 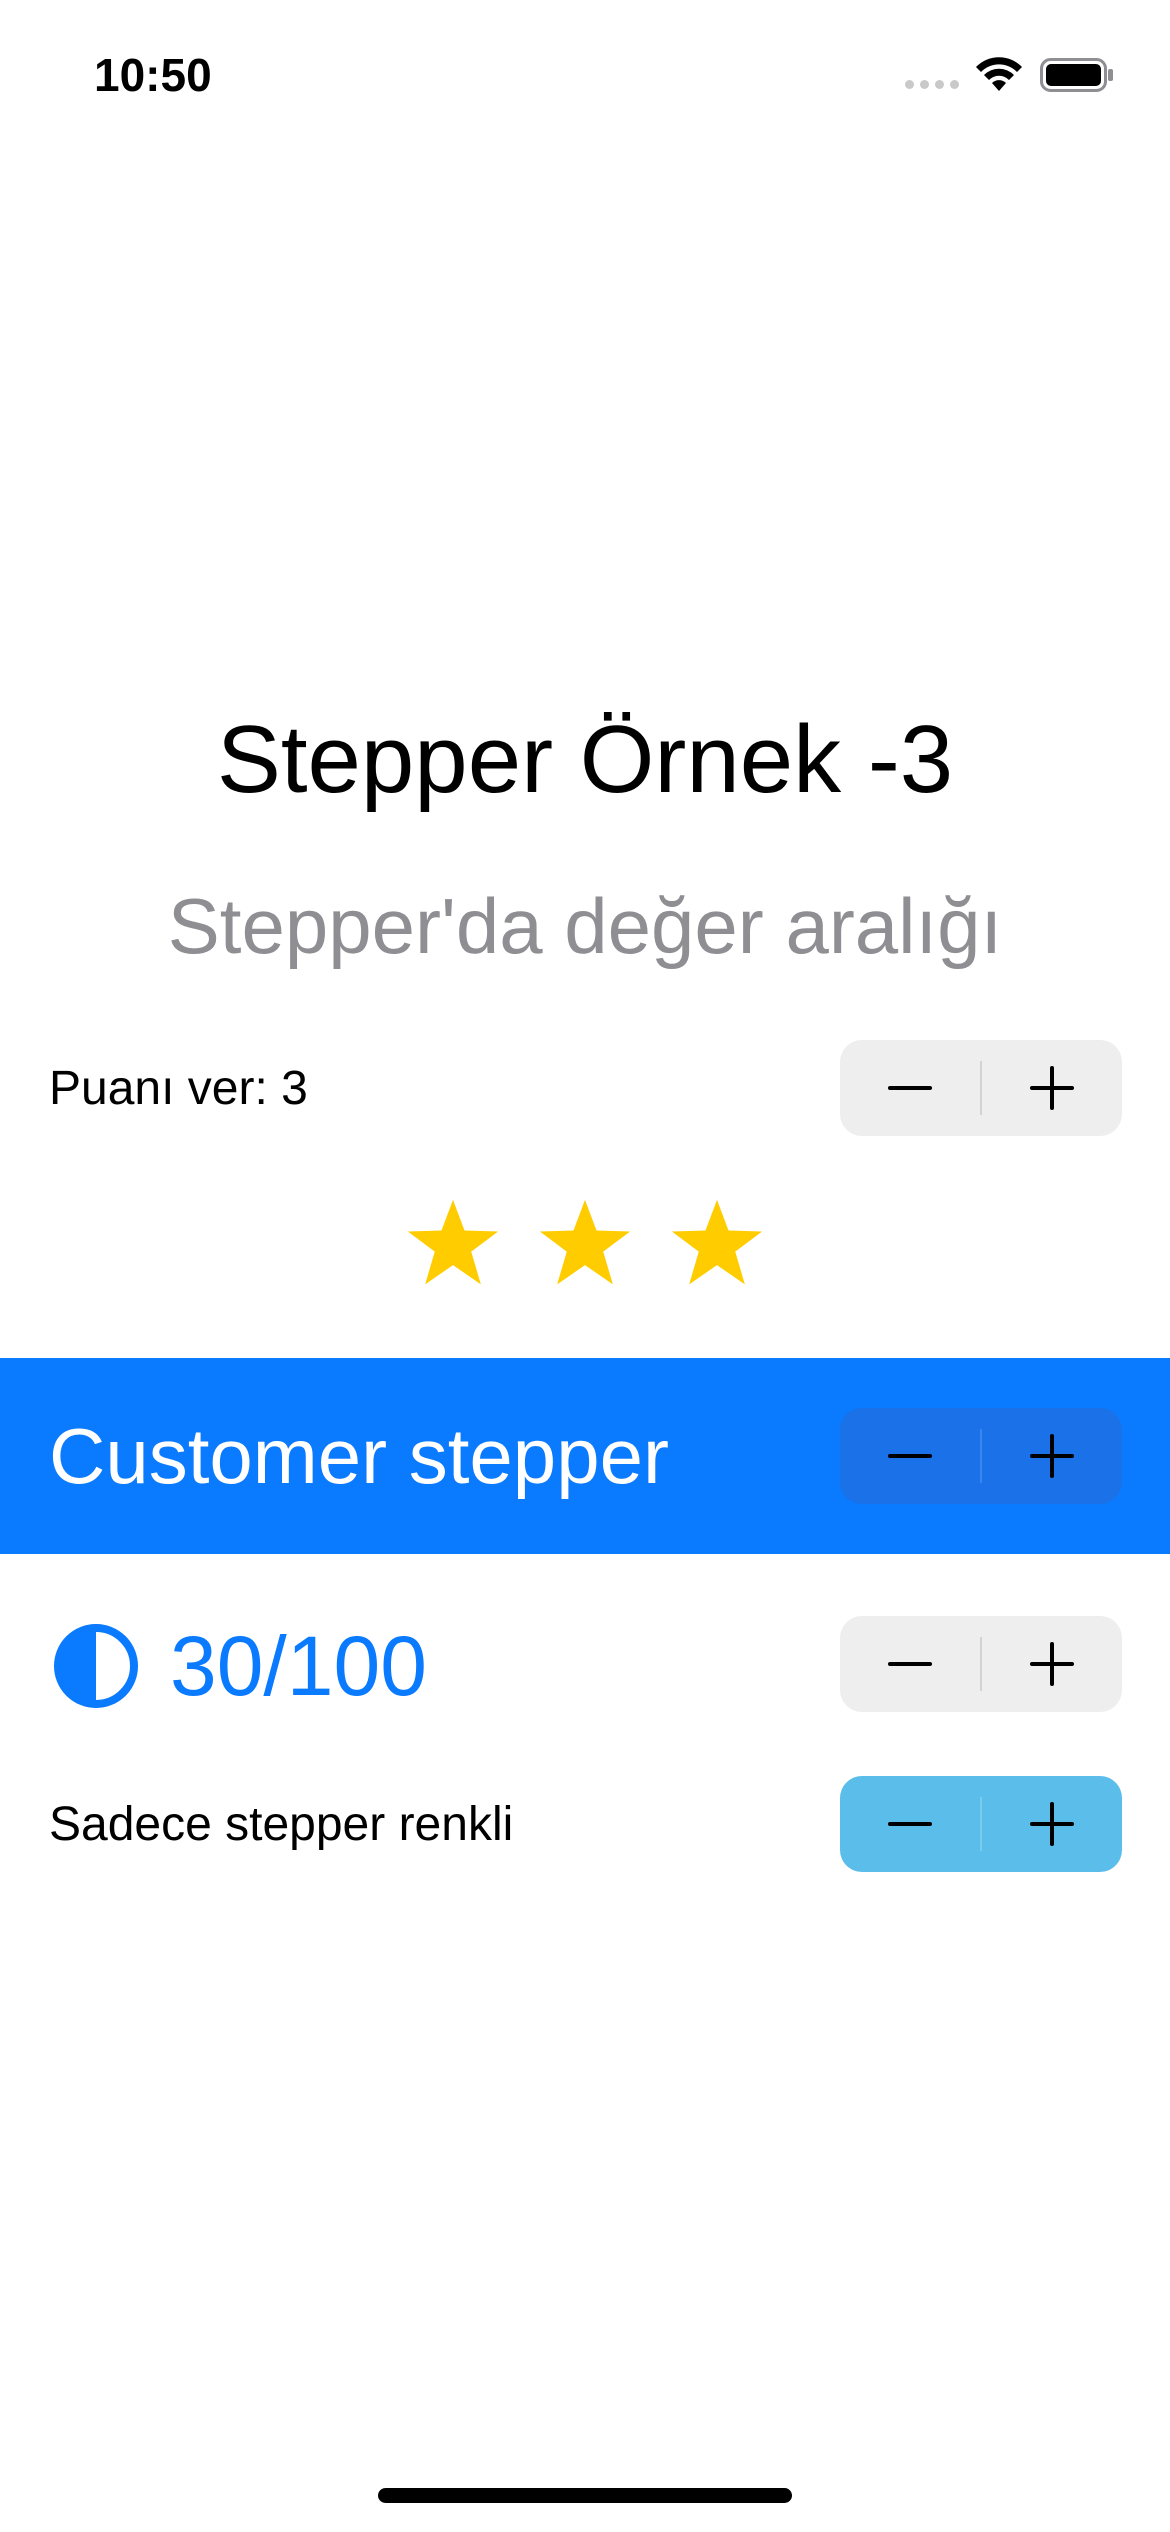 I want to click on cellular-dots-icon, so click(x=932, y=84).